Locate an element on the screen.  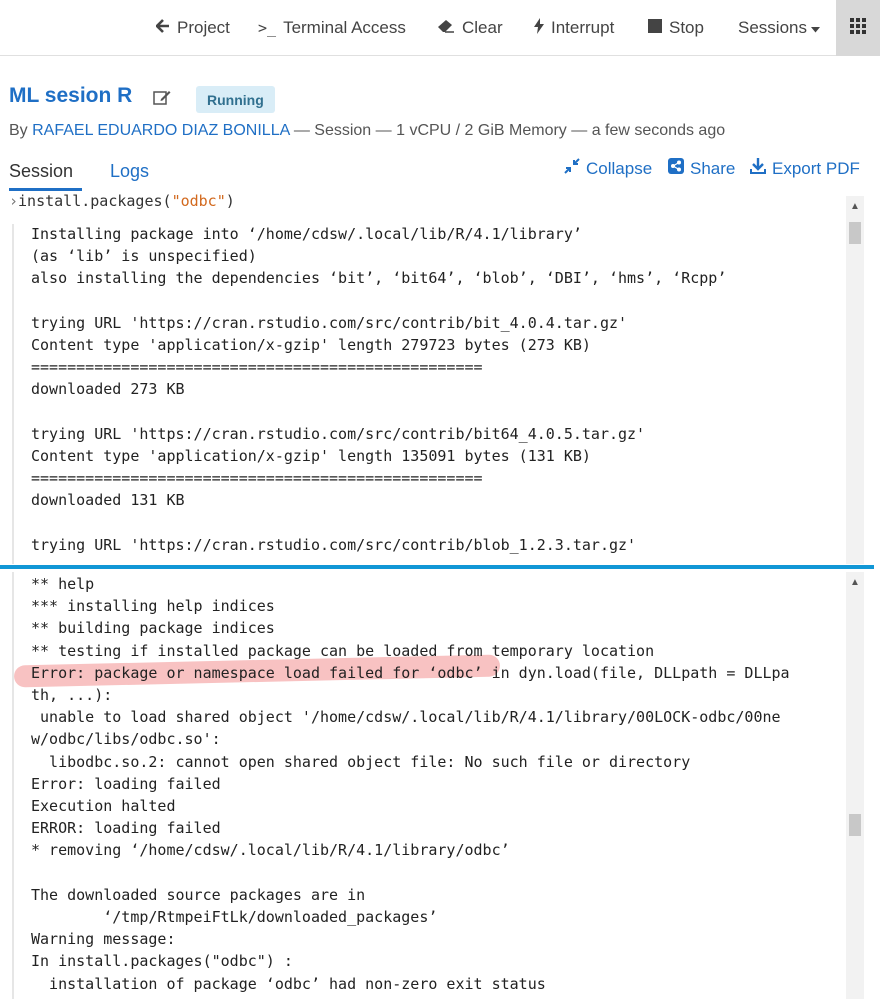
terminal-access-button: >_ Terminal Access is located at coordinates (332, 28).